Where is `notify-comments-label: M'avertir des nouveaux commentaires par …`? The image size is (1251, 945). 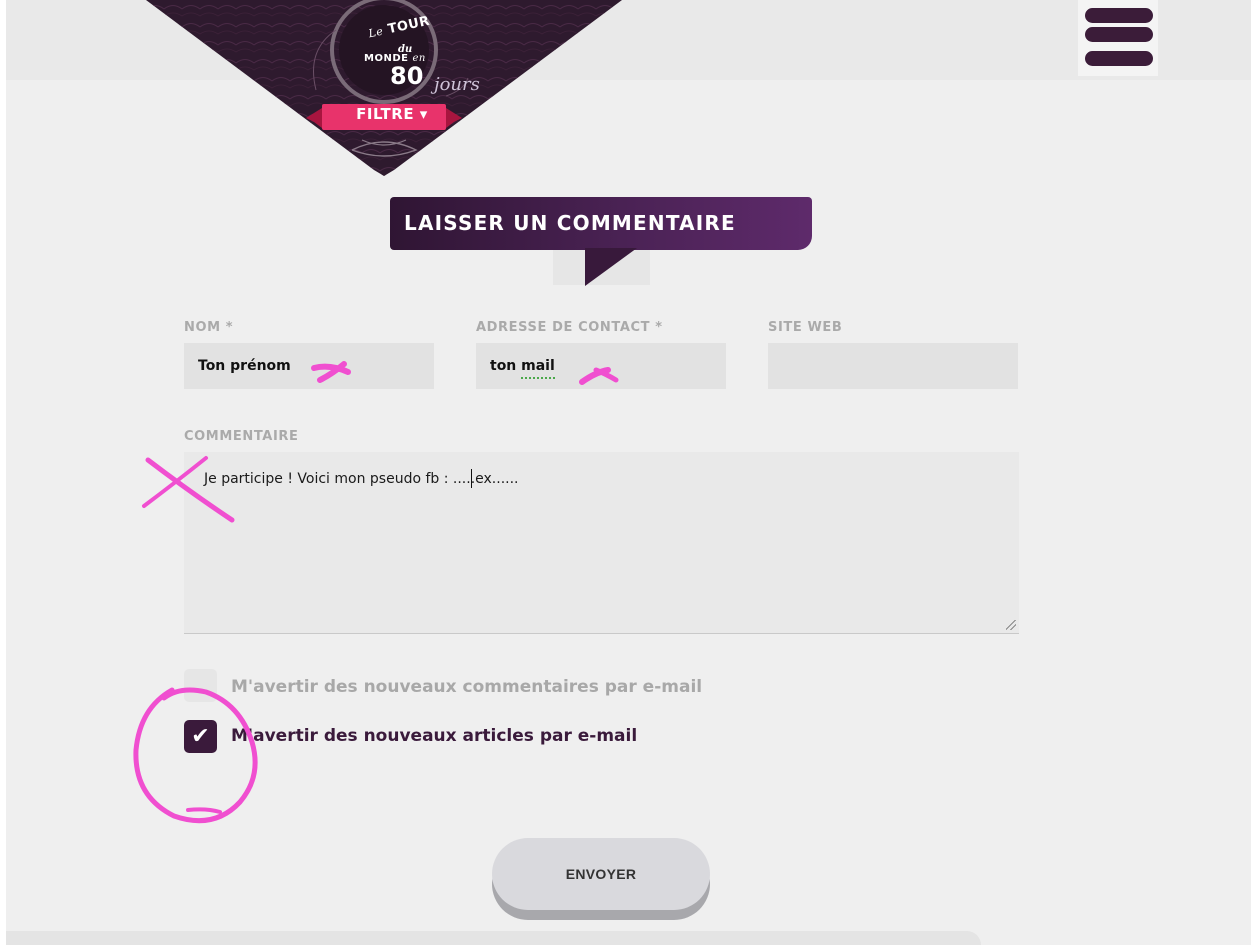
notify-comments-label: M'avertir des nouveaux commentaires par … is located at coordinates (466, 687).